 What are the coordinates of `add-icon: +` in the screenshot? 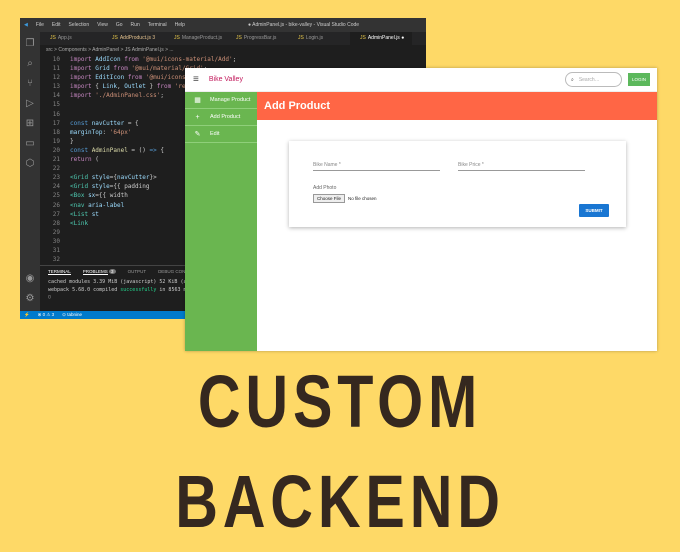 It's located at (197, 117).